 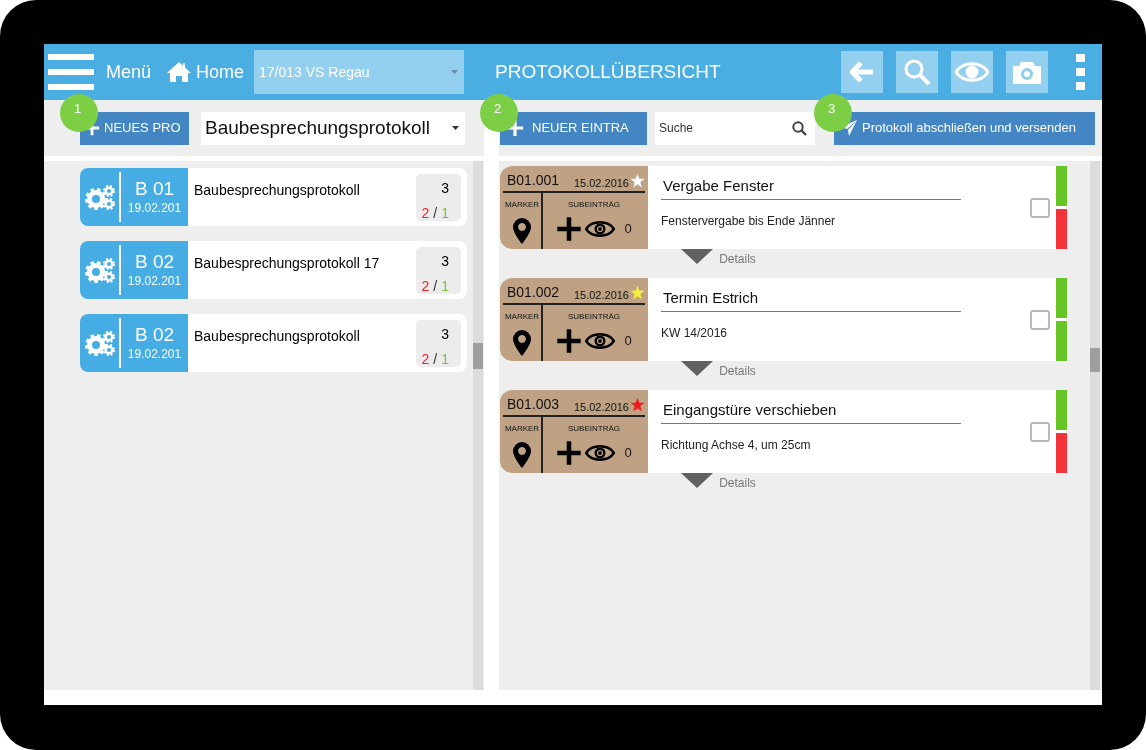 I want to click on view-button, so click(x=972, y=72).